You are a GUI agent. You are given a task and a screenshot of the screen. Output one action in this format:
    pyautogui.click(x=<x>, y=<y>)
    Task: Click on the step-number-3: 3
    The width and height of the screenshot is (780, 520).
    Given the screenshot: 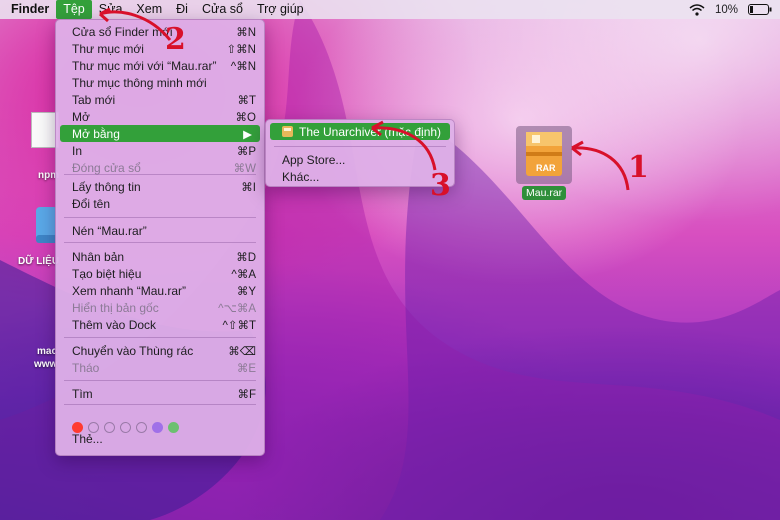 What is the action you would take?
    pyautogui.click(x=440, y=185)
    